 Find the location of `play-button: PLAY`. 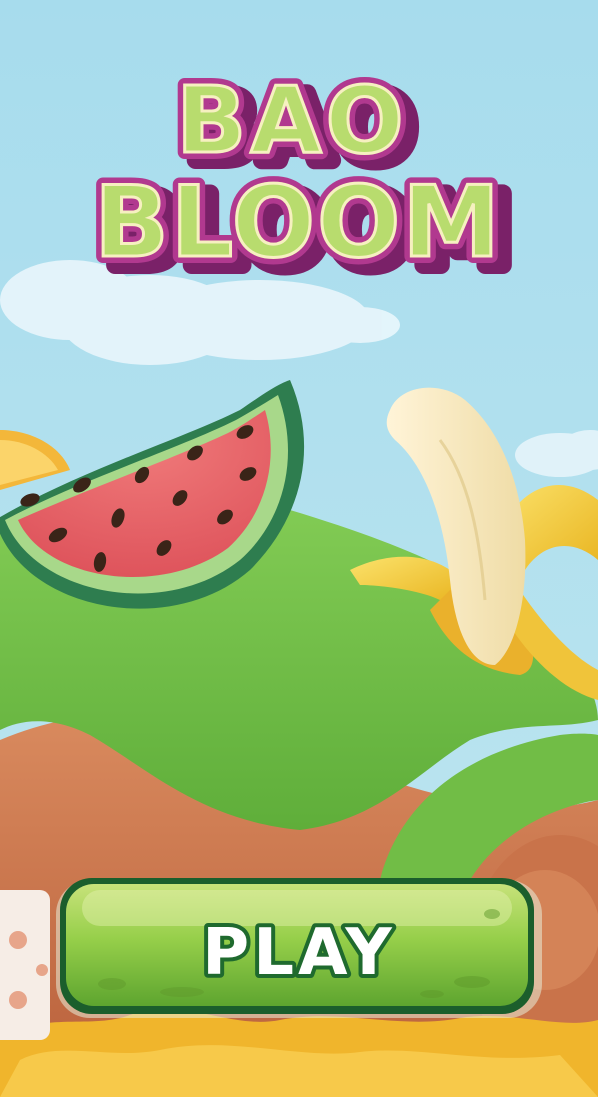

play-button: PLAY is located at coordinates (299, 948).